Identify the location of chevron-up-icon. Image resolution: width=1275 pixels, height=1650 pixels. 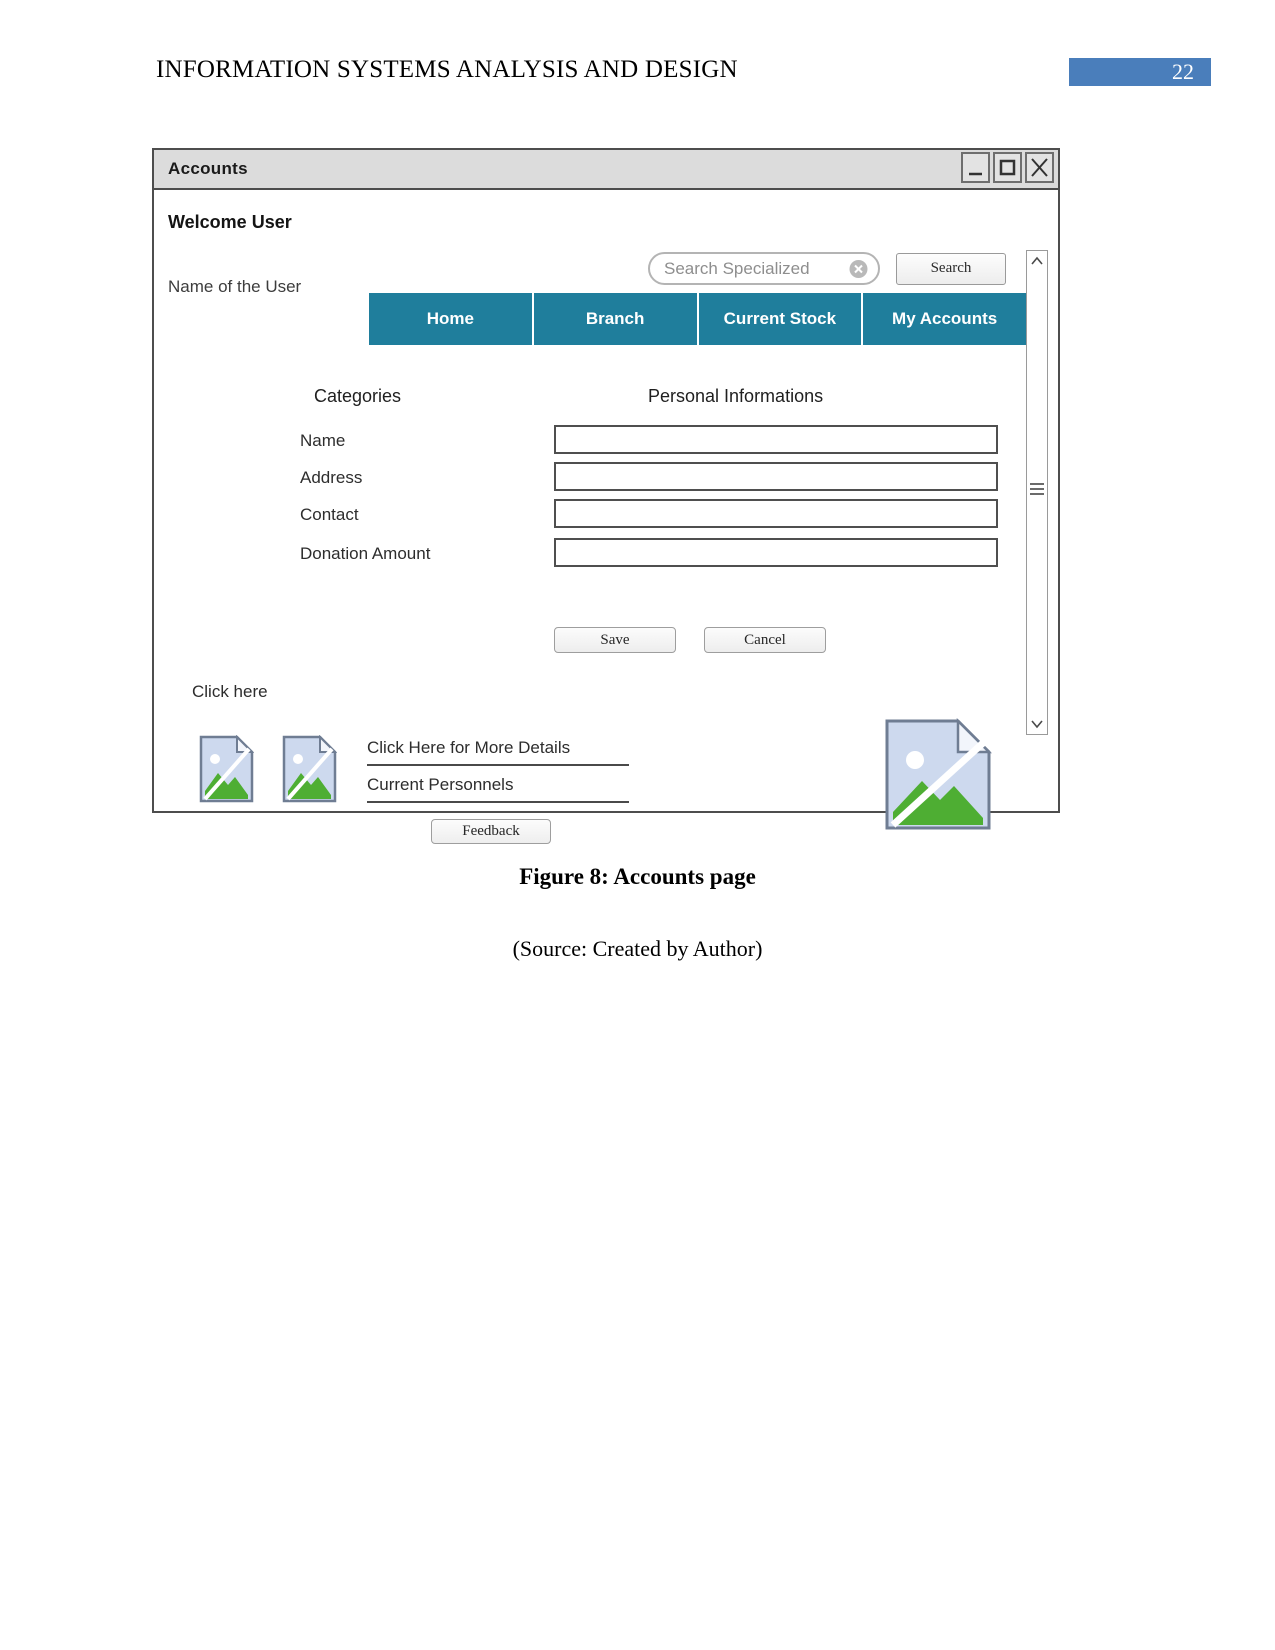
(1037, 261).